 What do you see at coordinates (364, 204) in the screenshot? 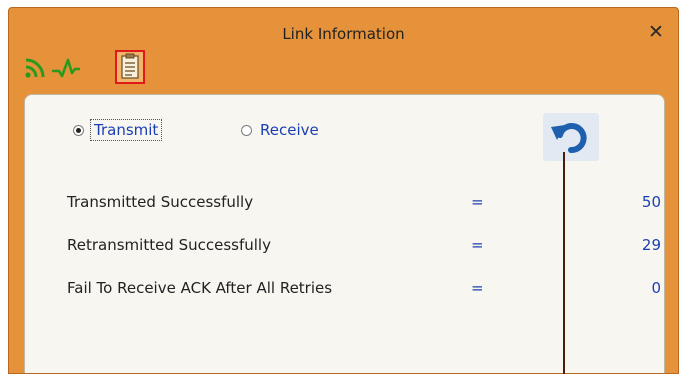
I see `stat-row-transmitted: Transmitted Successfully = 50` at bounding box center [364, 204].